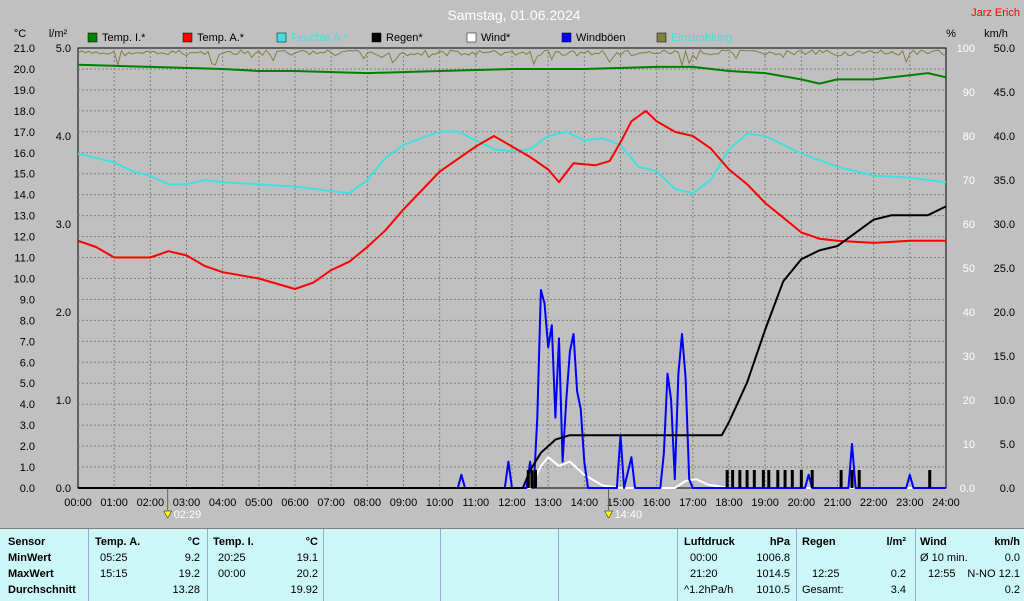  What do you see at coordinates (802, 503) in the screenshot?
I see `x-tick-time: 20:00` at bounding box center [802, 503].